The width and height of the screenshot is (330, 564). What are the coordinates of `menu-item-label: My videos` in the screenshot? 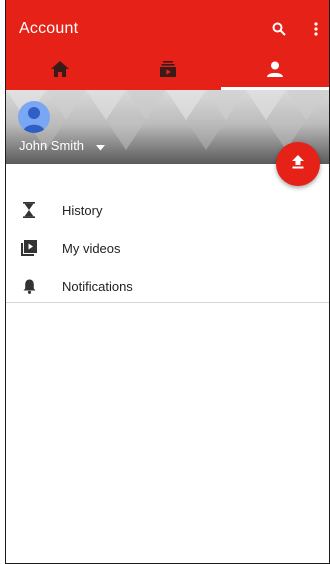 It's located at (91, 248).